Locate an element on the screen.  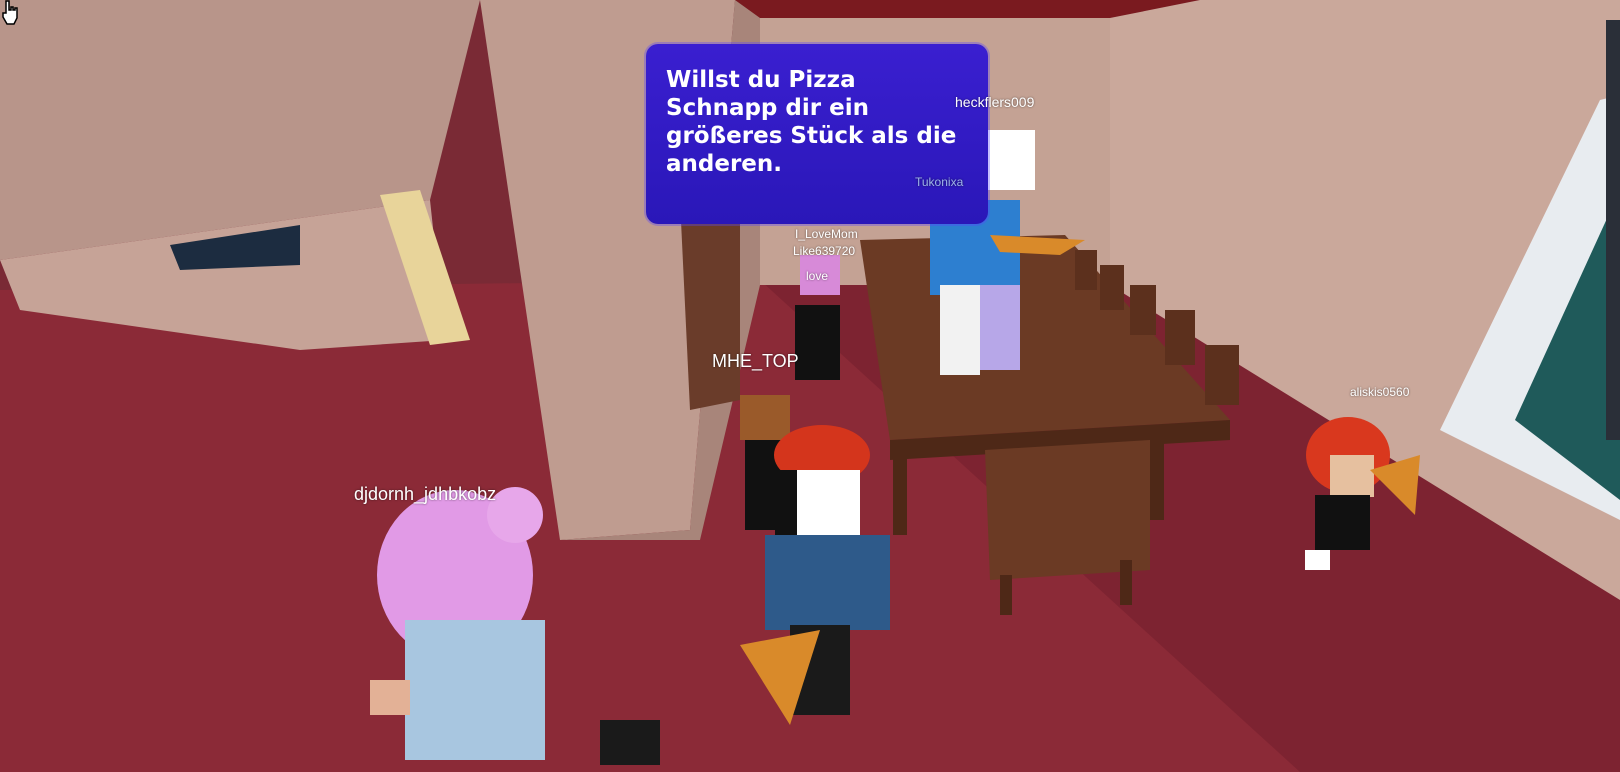
avatar-head is located at coordinates (1010, 160).